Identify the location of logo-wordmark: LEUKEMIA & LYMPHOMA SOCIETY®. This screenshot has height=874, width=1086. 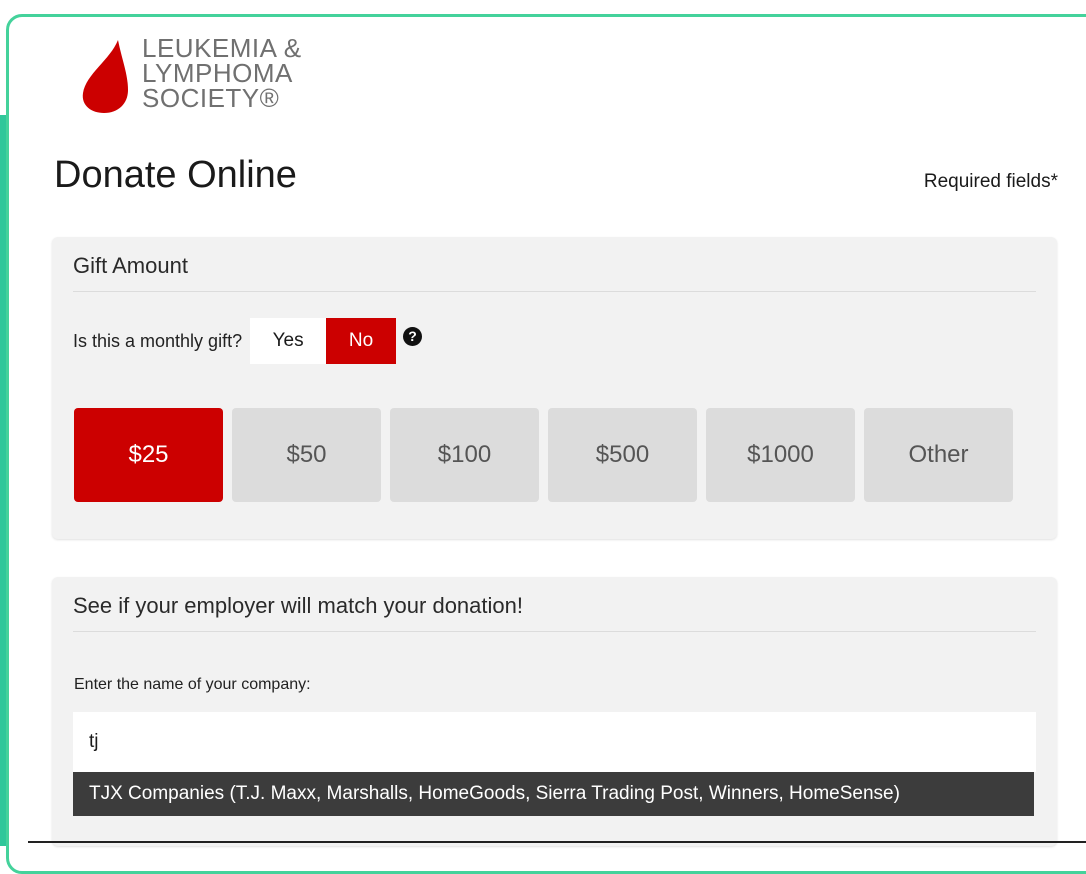
(222, 74).